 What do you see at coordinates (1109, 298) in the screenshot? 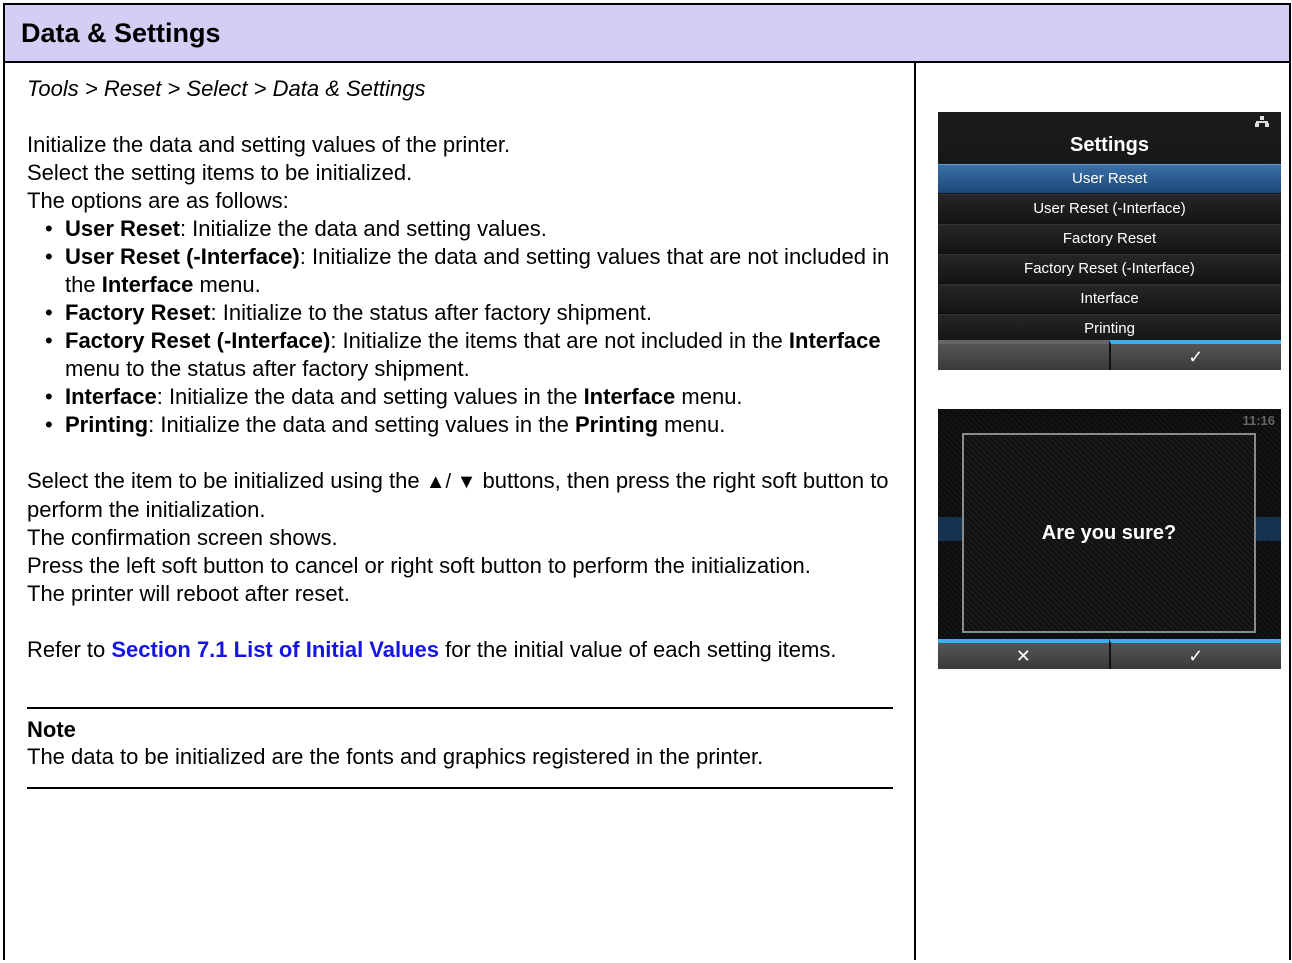
I see `list-item: Interface` at bounding box center [1109, 298].